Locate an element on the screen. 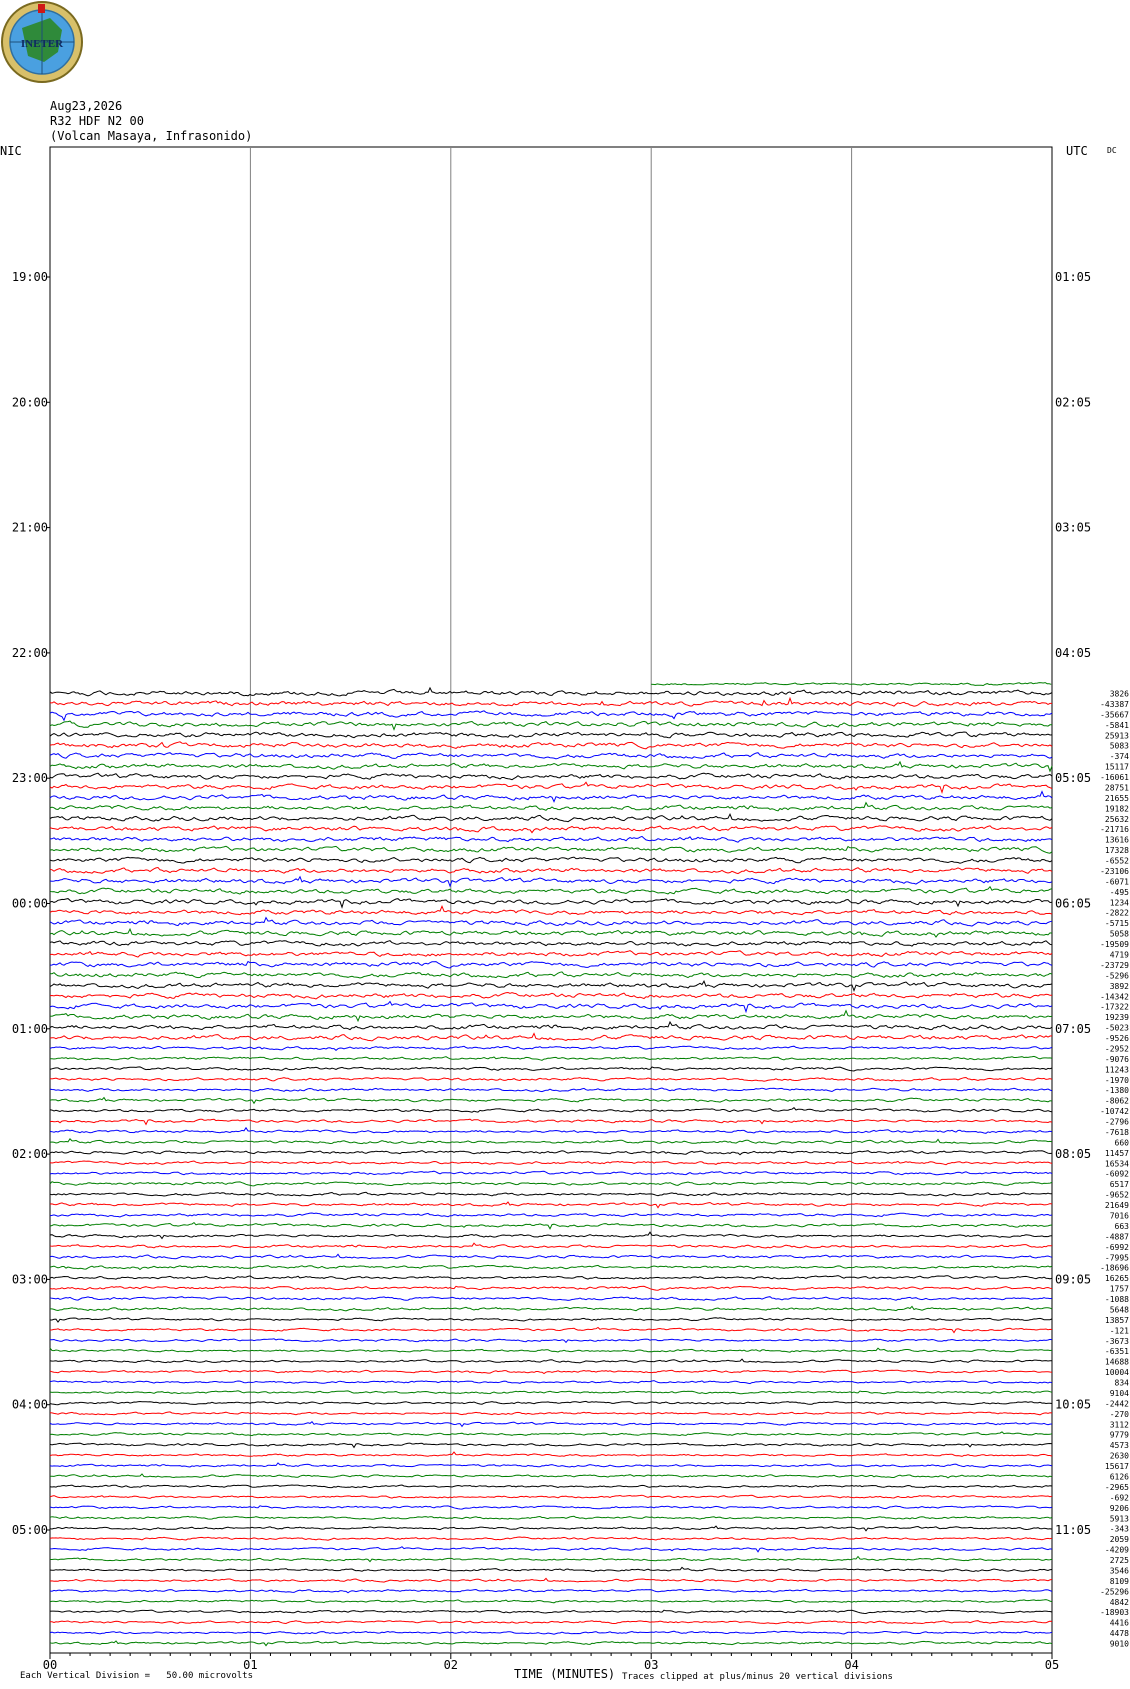 The height and width of the screenshot is (1689, 1130). x-tick-label: 05 is located at coordinates (1052, 1665).